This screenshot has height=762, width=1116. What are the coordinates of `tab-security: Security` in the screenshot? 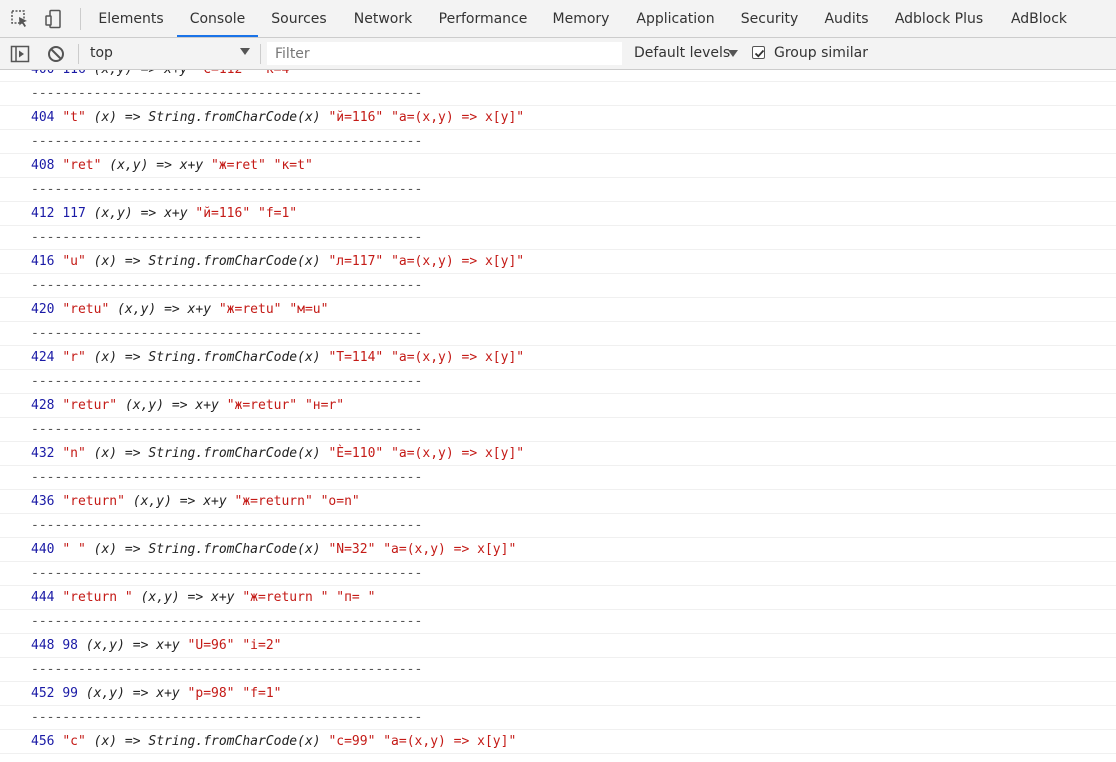 It's located at (769, 18).